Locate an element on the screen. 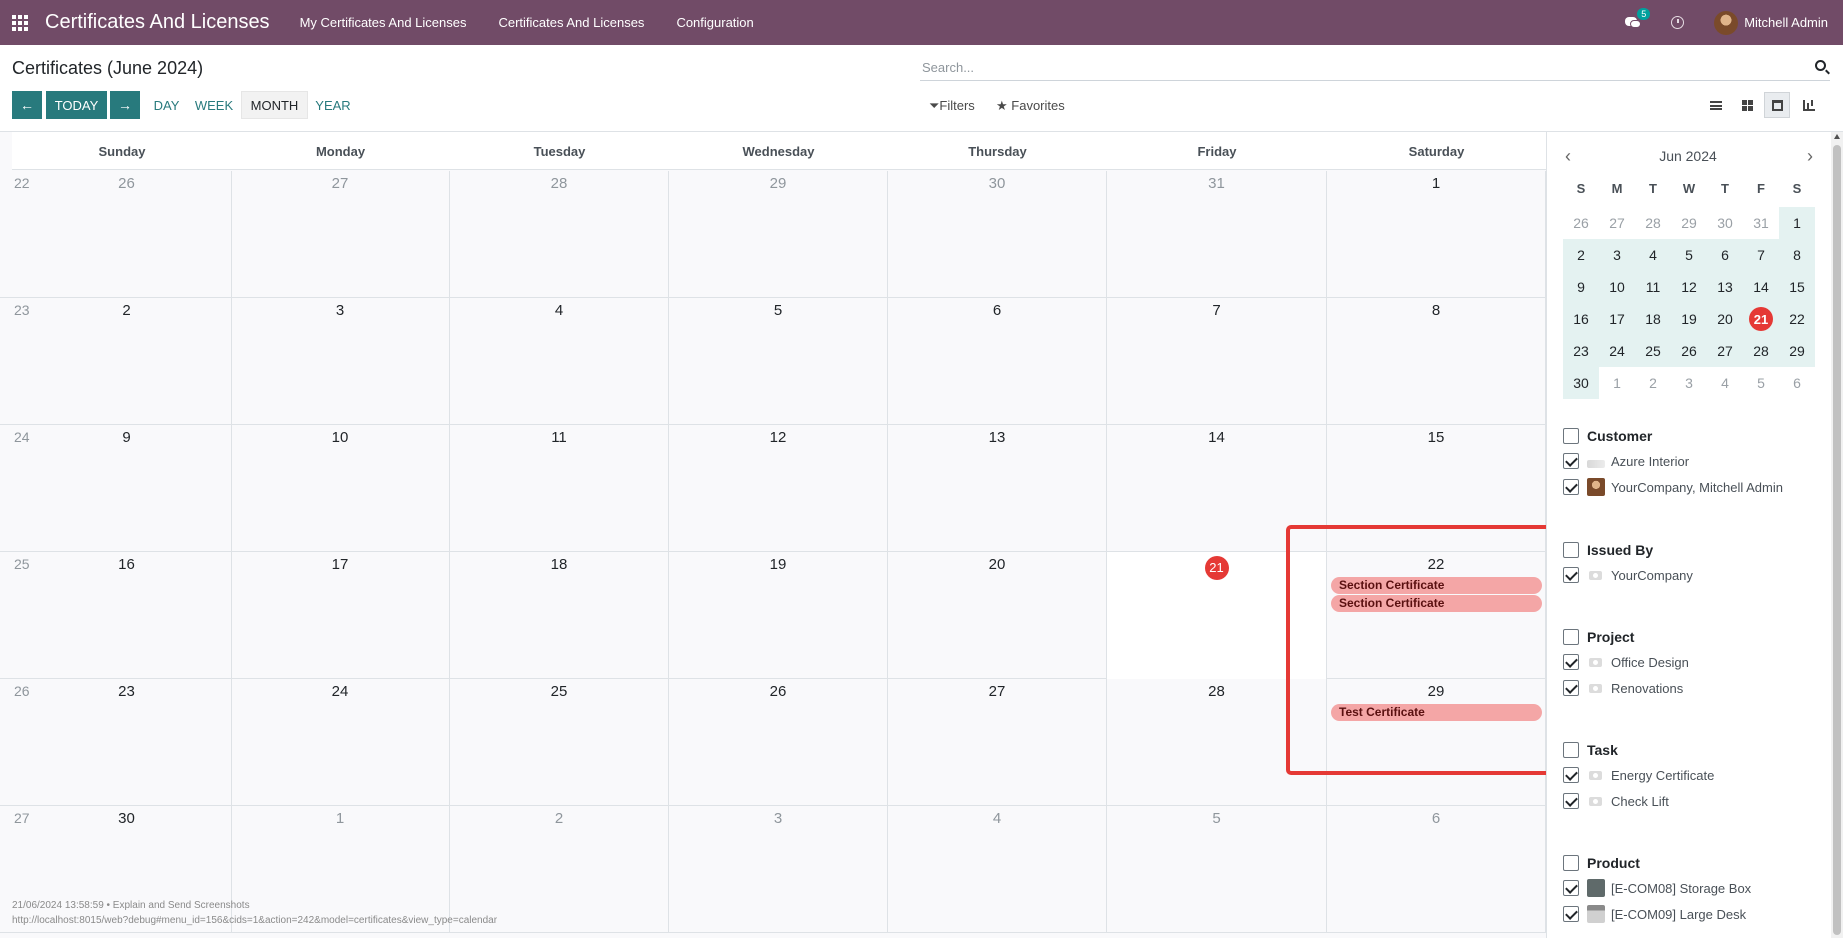 The height and width of the screenshot is (938, 1843). activity-clock-icon is located at coordinates (1678, 22).